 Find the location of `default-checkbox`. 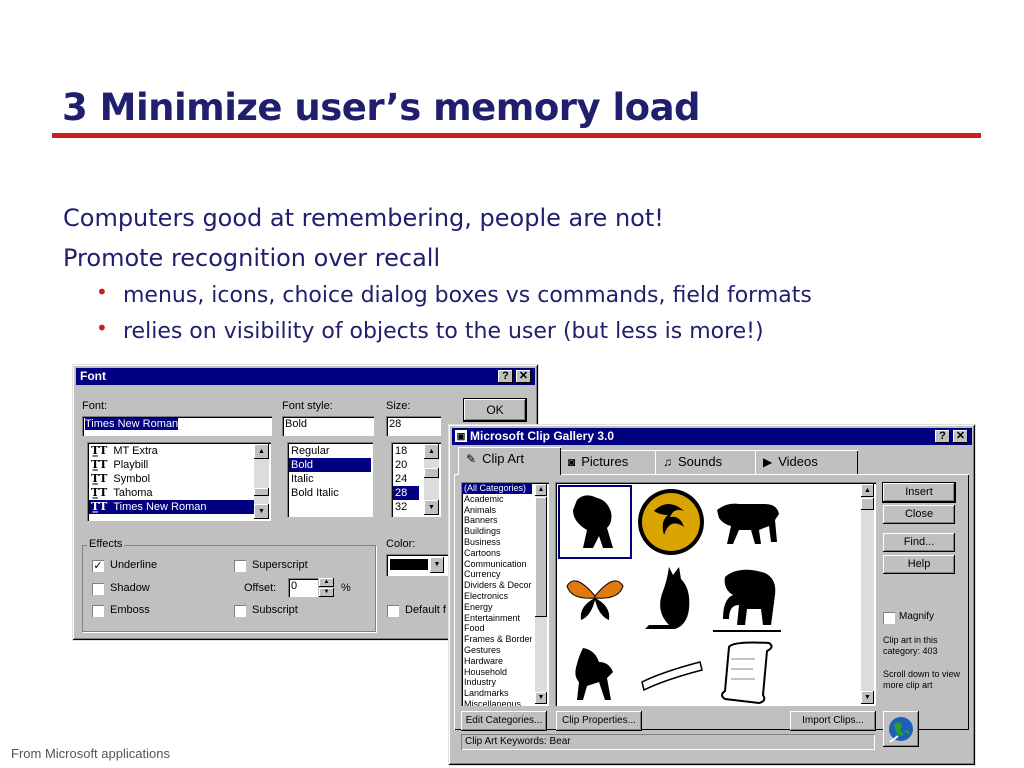

default-checkbox is located at coordinates (393, 611).